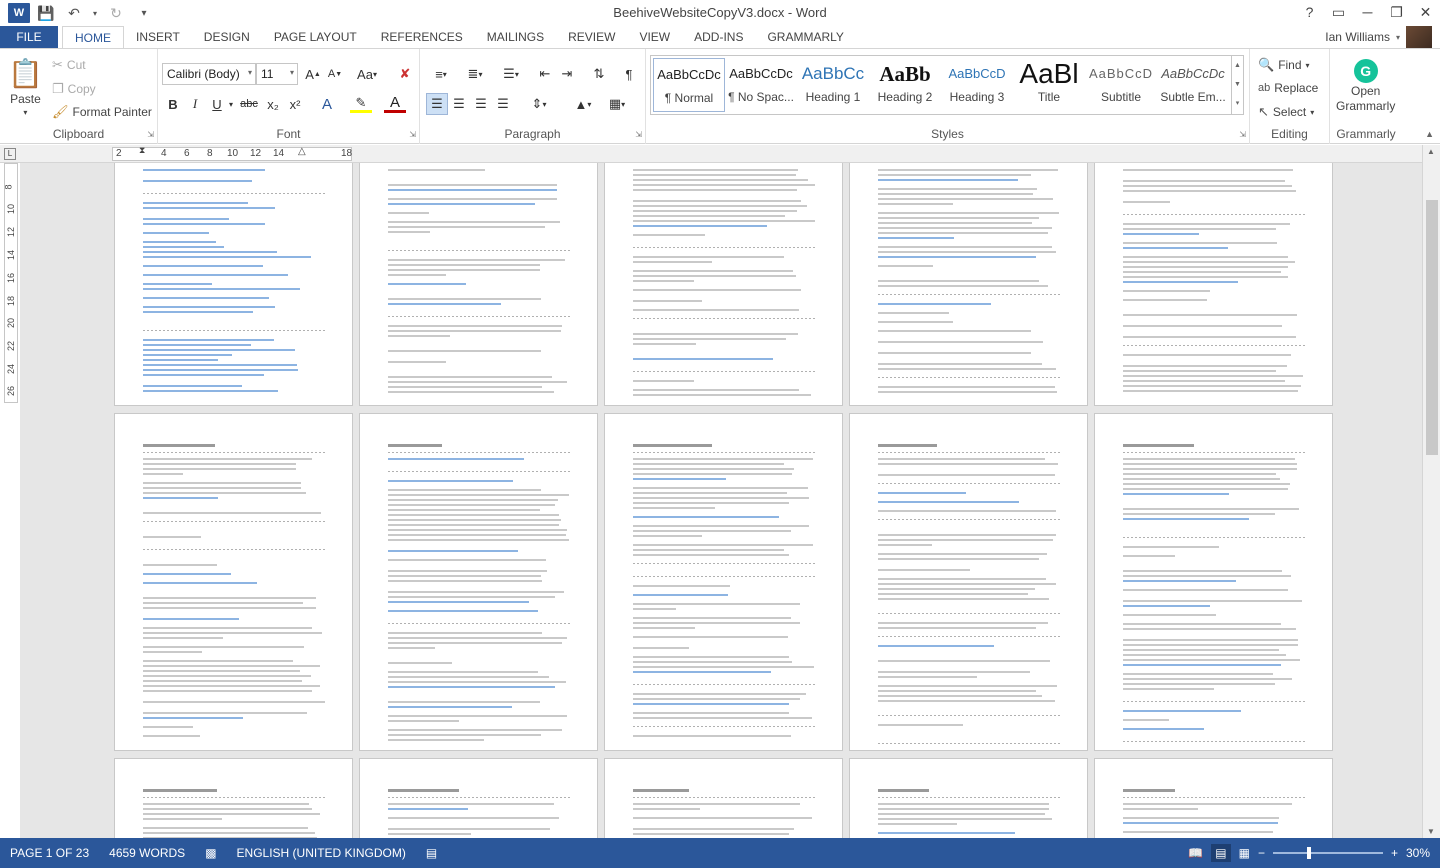 This screenshot has height=868, width=1440. I want to click on line-spacing-icon: ⇕ ▾, so click(539, 104).